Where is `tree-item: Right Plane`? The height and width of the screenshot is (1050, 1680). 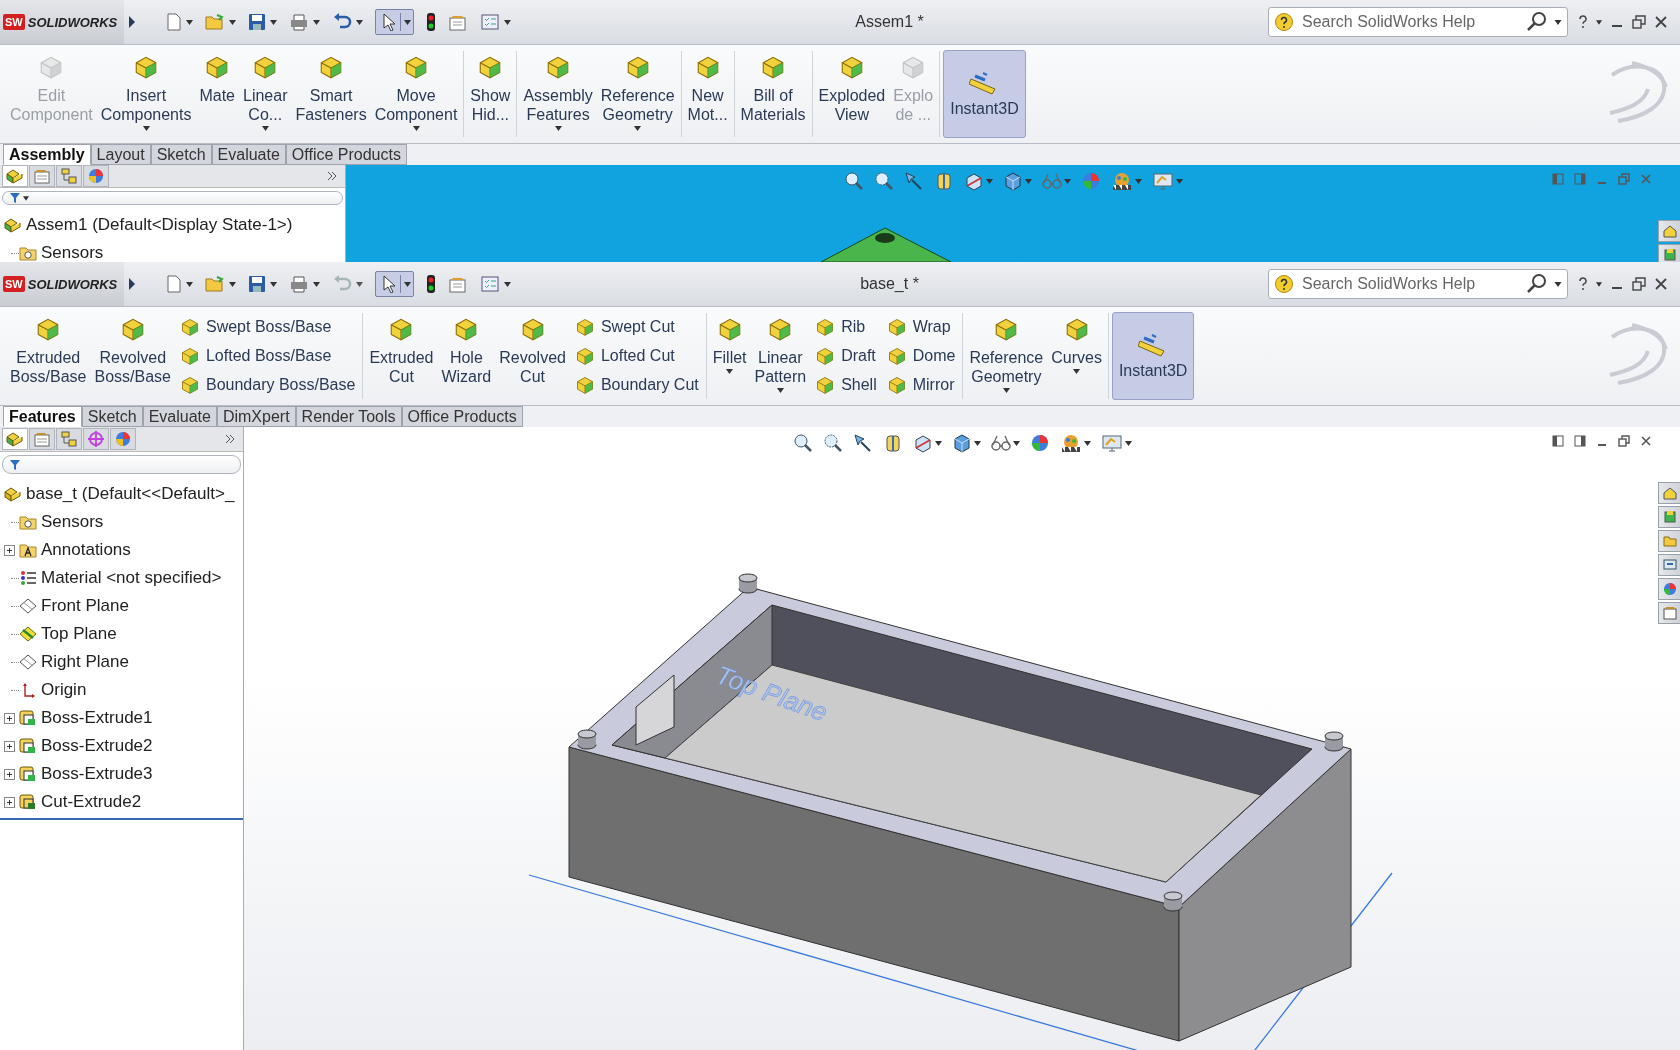
tree-item: Right Plane is located at coordinates (74, 662).